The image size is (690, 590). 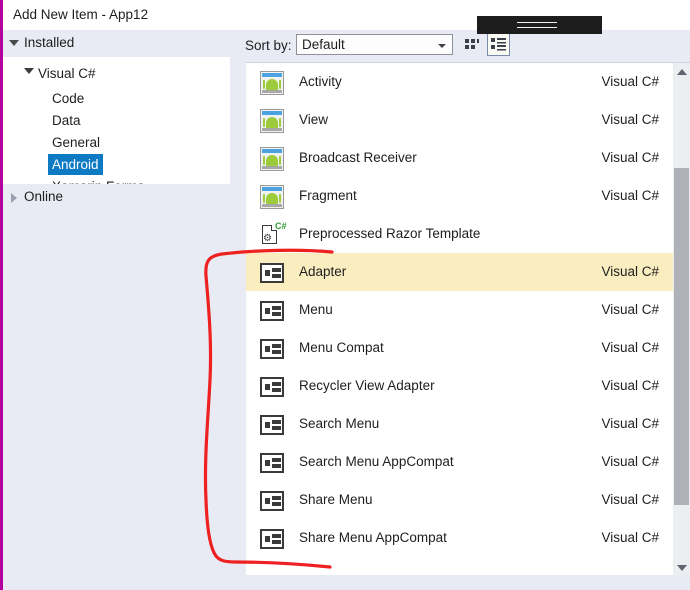 What do you see at coordinates (76, 142) in the screenshot?
I see `tree-node-general: General` at bounding box center [76, 142].